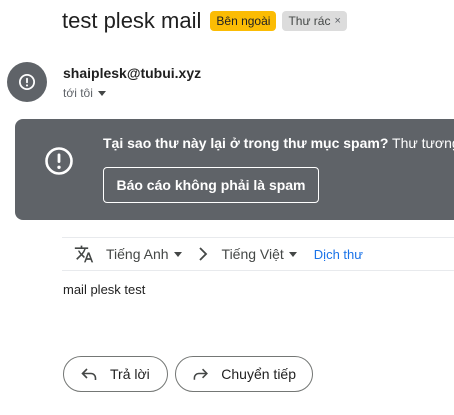 Image resolution: width=454 pixels, height=415 pixels. What do you see at coordinates (337, 21) in the screenshot?
I see `remove-spam-label-button: ×` at bounding box center [337, 21].